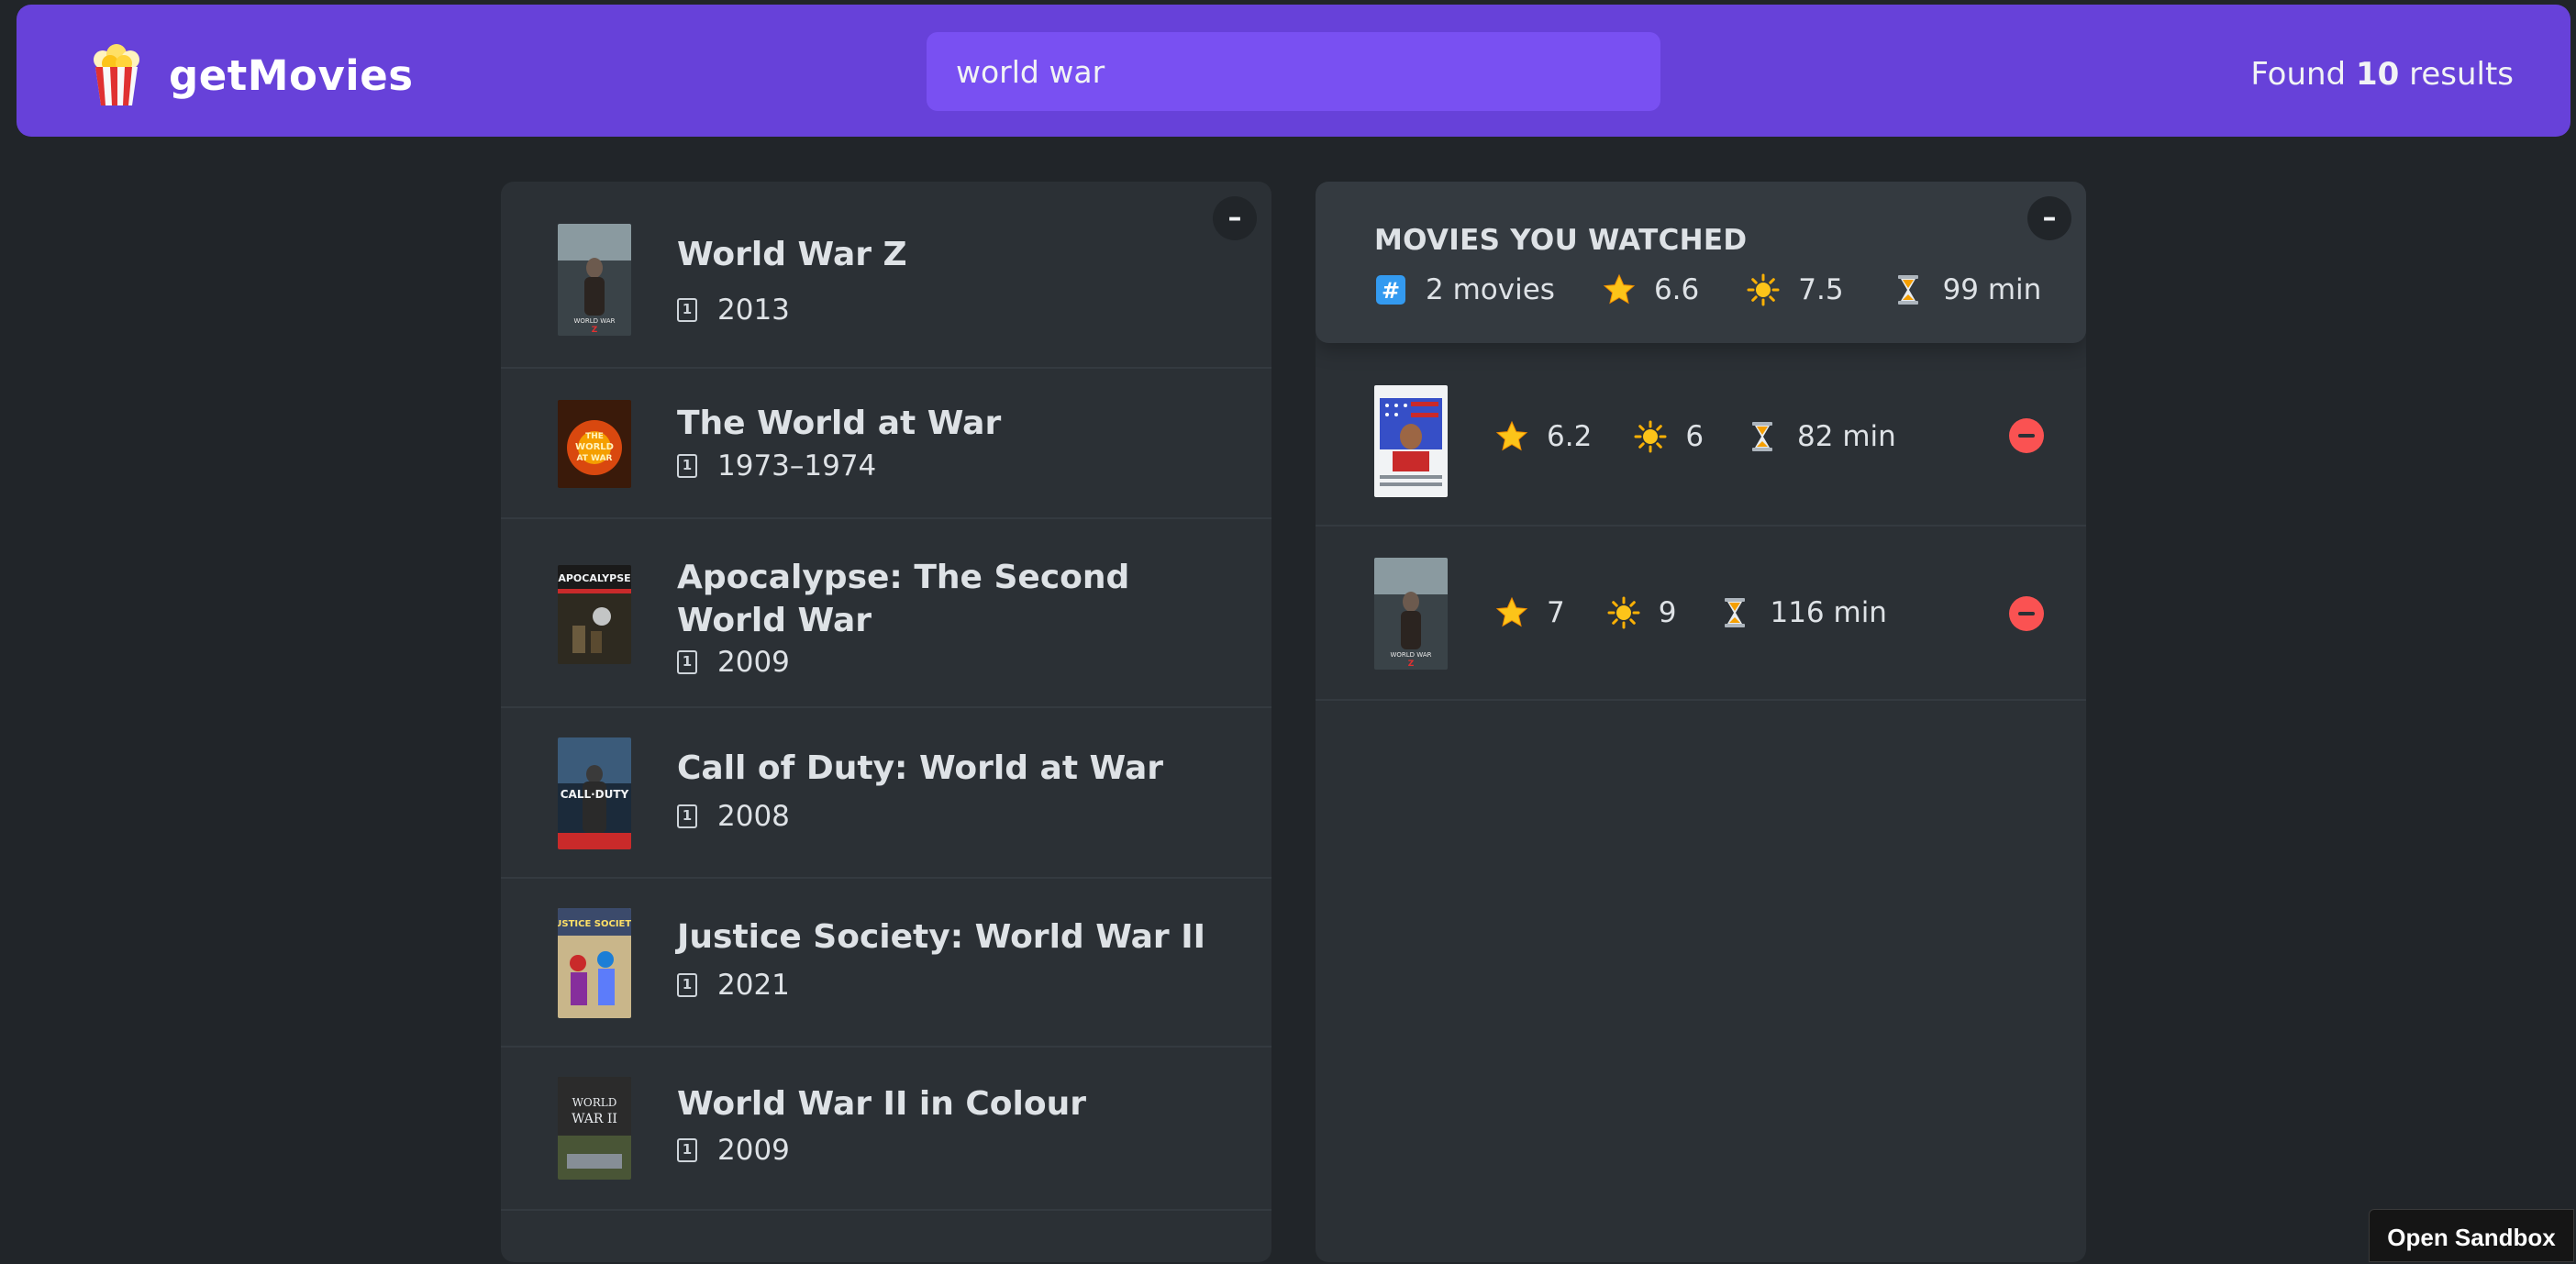 The width and height of the screenshot is (2576, 1264). I want to click on stat-imdb: 6.6, so click(1651, 289).